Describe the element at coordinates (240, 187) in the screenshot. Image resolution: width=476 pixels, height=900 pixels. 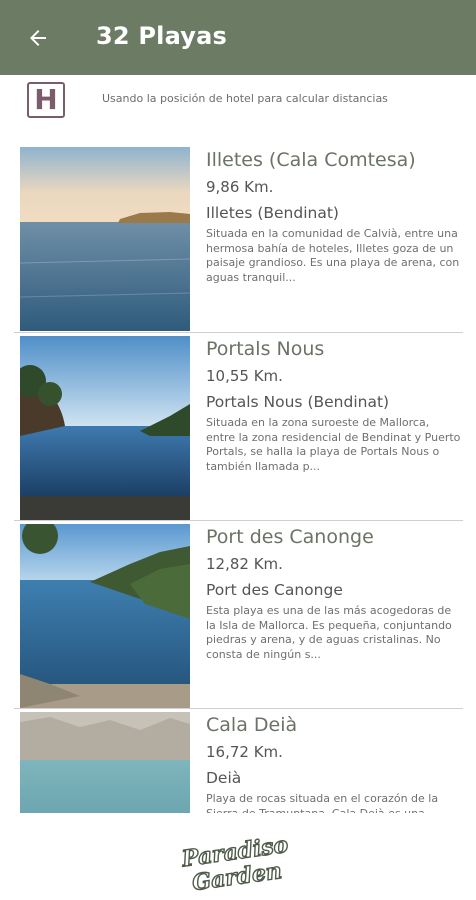
I see `beach-distance: 9,86 Km.` at that location.